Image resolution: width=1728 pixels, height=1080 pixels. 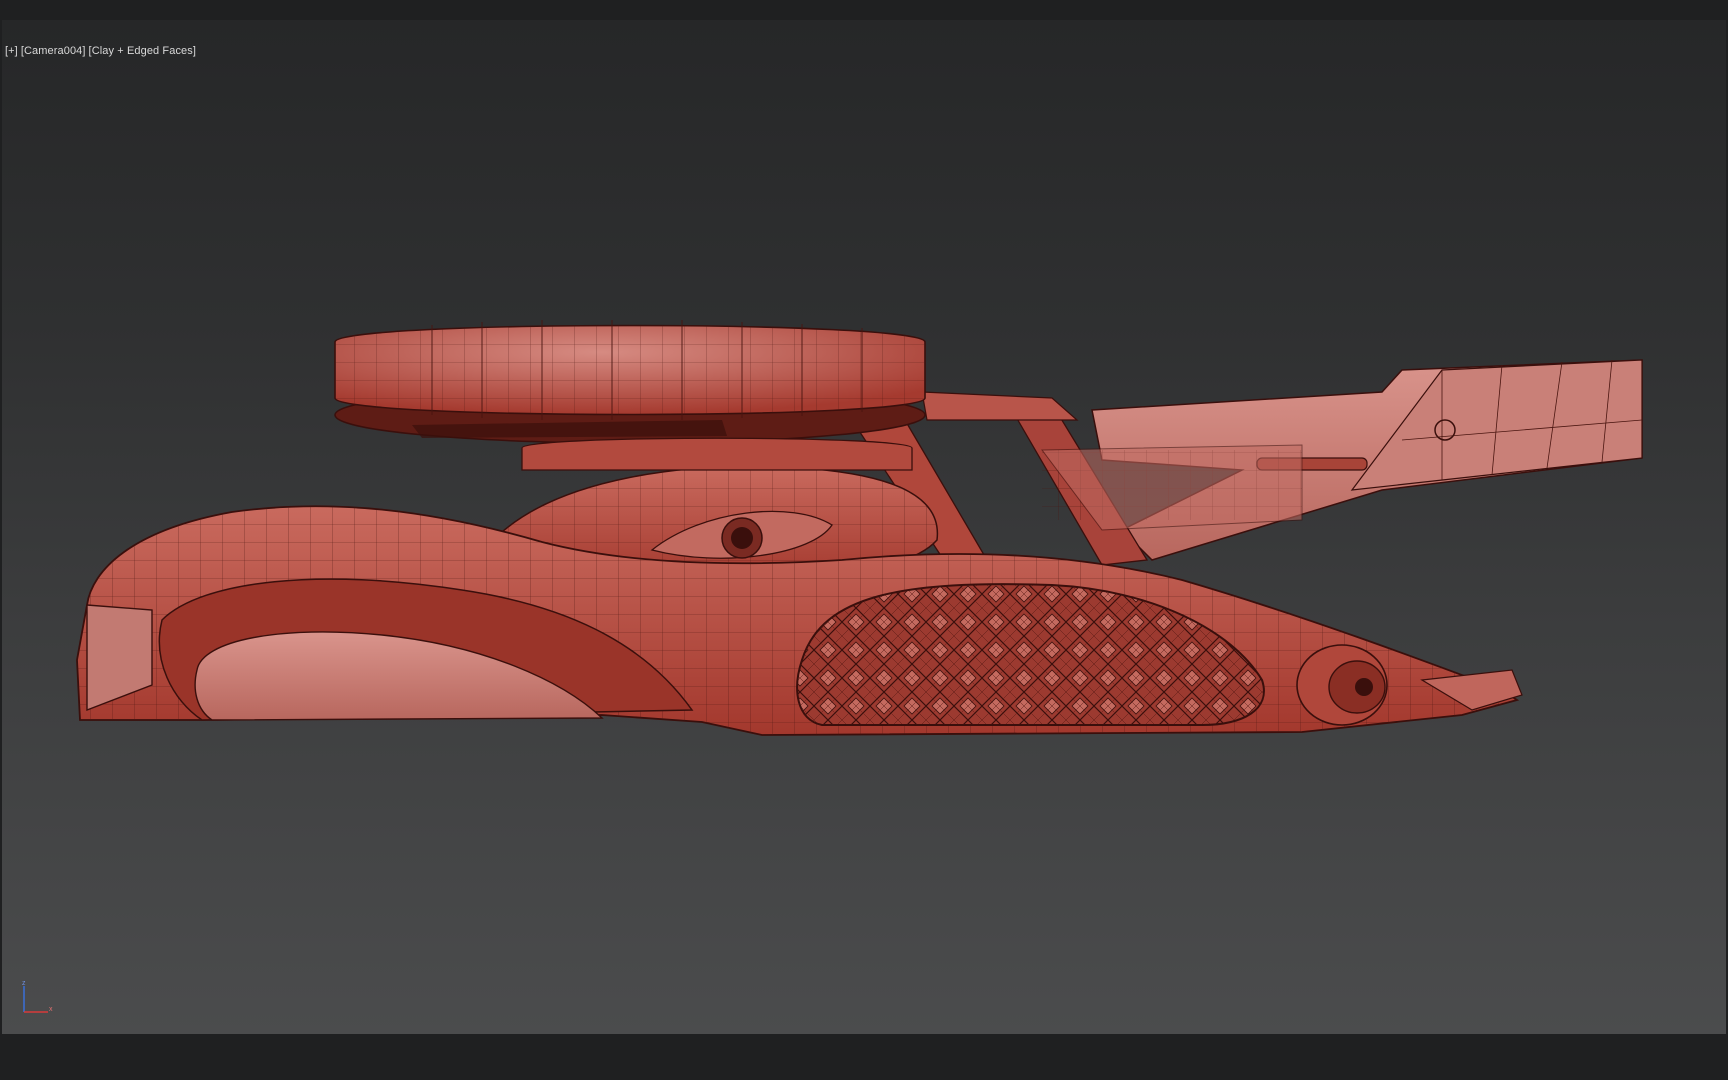 I want to click on rotor-ring, so click(x=630, y=395).